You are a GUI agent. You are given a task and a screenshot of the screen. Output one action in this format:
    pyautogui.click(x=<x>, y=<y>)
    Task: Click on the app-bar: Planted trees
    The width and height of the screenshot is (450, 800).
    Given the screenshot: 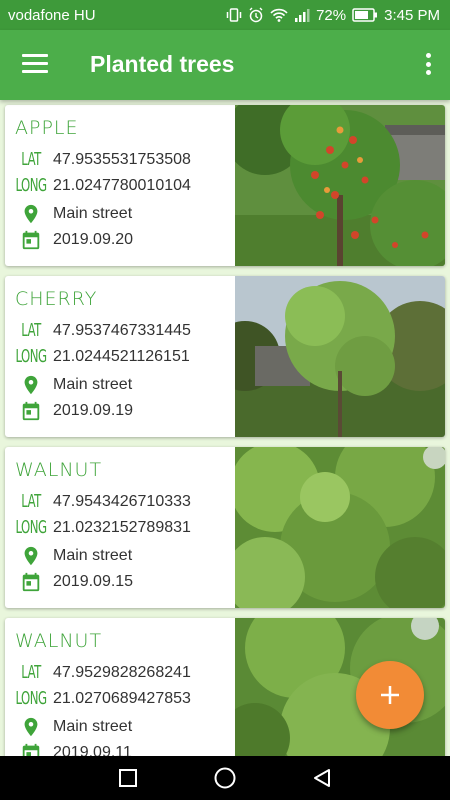 What is the action you would take?
    pyautogui.click(x=225, y=65)
    